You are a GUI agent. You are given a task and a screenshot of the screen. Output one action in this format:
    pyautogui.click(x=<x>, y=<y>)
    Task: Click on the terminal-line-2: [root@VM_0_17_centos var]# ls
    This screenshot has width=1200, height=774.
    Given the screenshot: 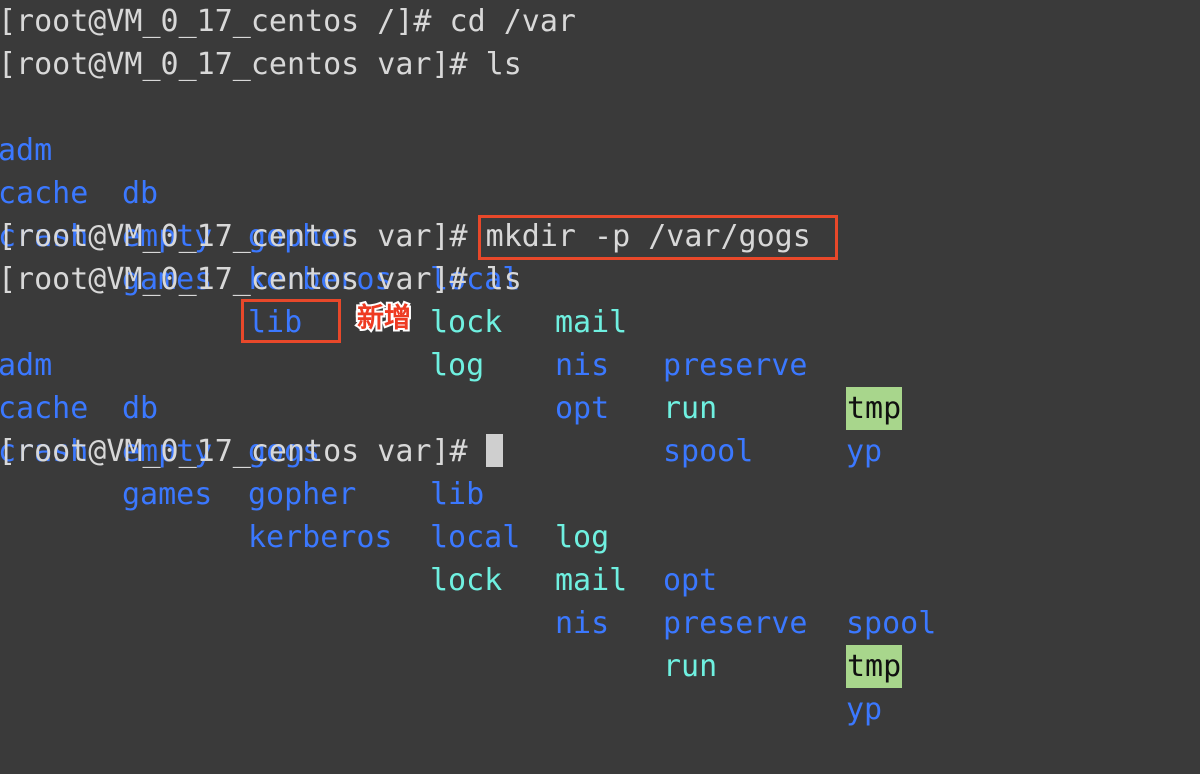 What is the action you would take?
    pyautogui.click(x=261, y=64)
    